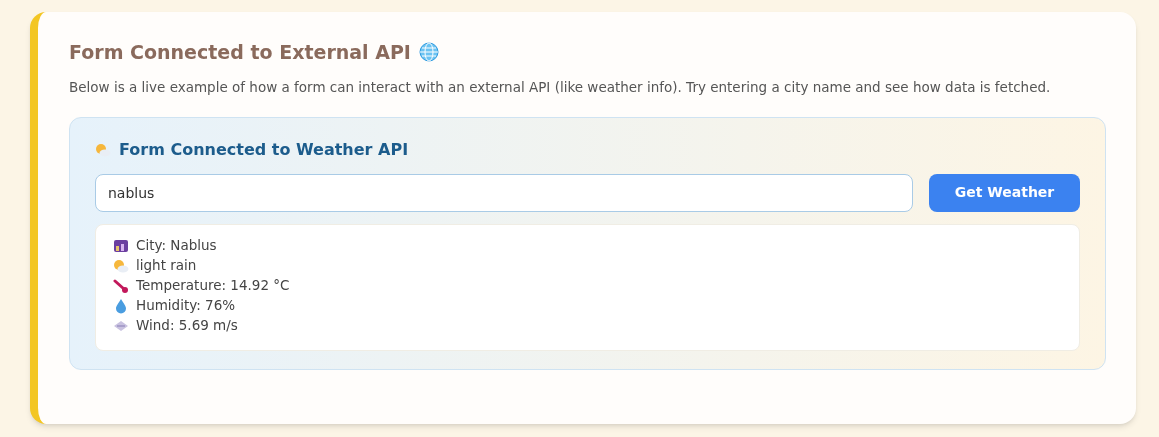 This screenshot has height=437, width=1159. What do you see at coordinates (1004, 192) in the screenshot?
I see `get-weather-button: Get Weather` at bounding box center [1004, 192].